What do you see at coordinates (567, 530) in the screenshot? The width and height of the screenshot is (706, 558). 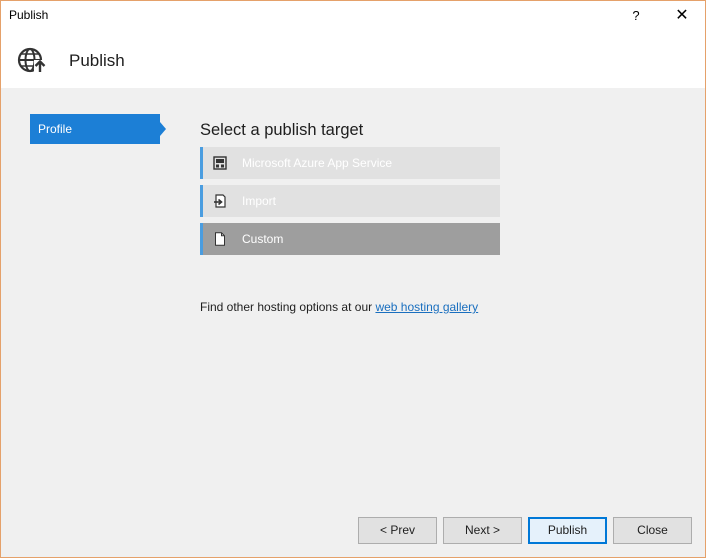 I see `publish-button: Publish` at bounding box center [567, 530].